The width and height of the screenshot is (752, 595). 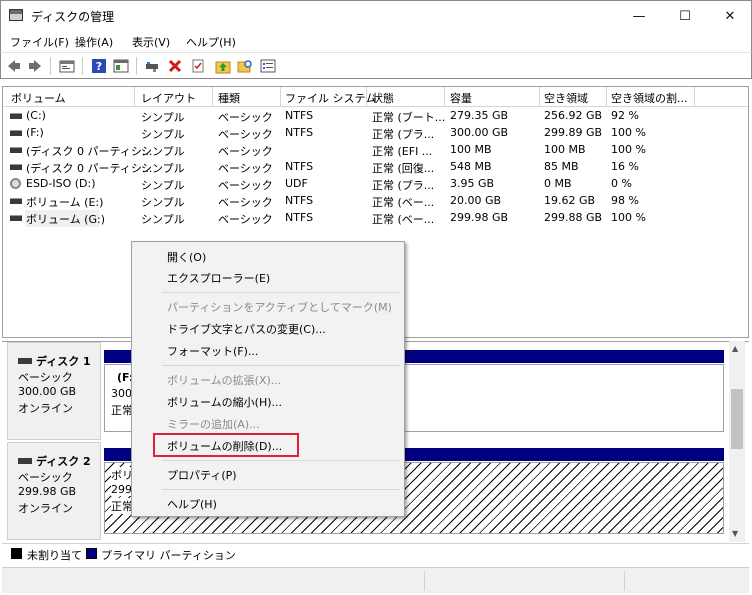 What do you see at coordinates (729, 16) in the screenshot?
I see `close-button: ✕` at bounding box center [729, 16].